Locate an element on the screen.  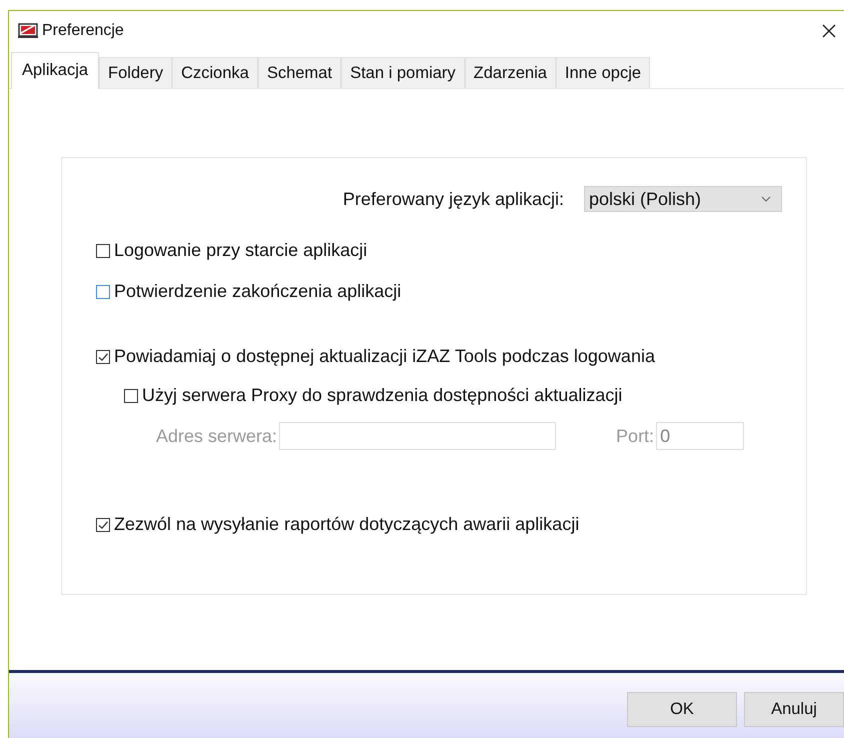
server-label: Adres serwera: is located at coordinates (217, 436).